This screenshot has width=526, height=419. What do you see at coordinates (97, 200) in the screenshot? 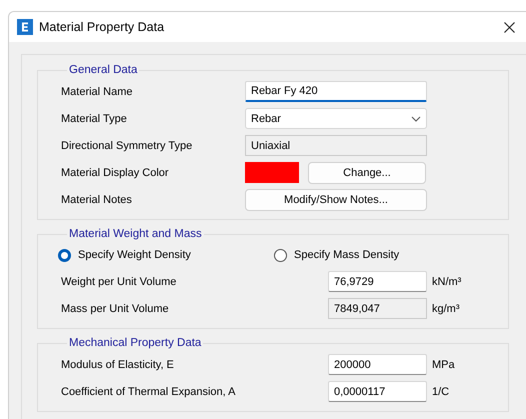
I see `field-label: Material Notes` at bounding box center [97, 200].